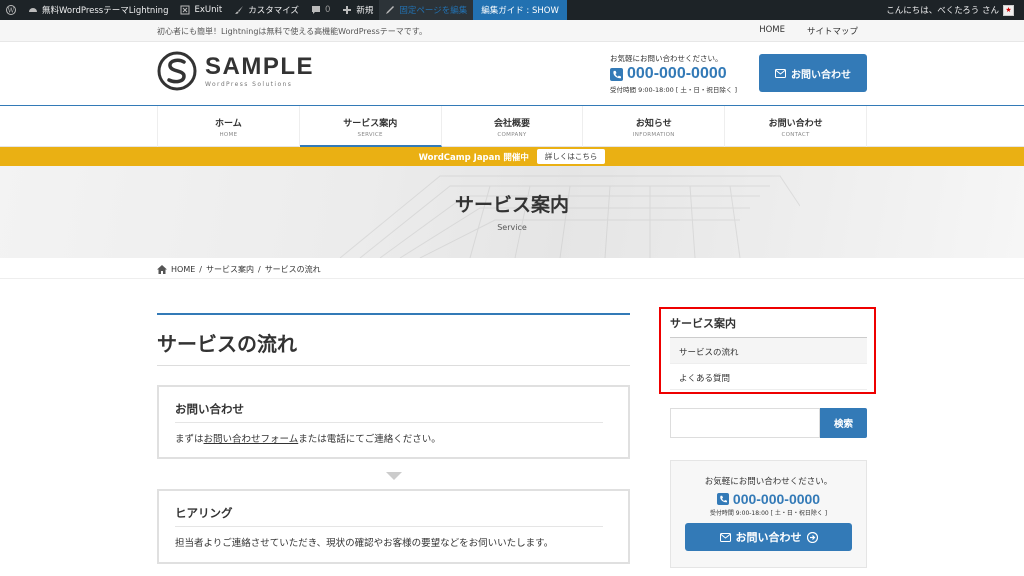 The image size is (1024, 576). I want to click on flow-step-title: お問い合わせ, so click(389, 412).